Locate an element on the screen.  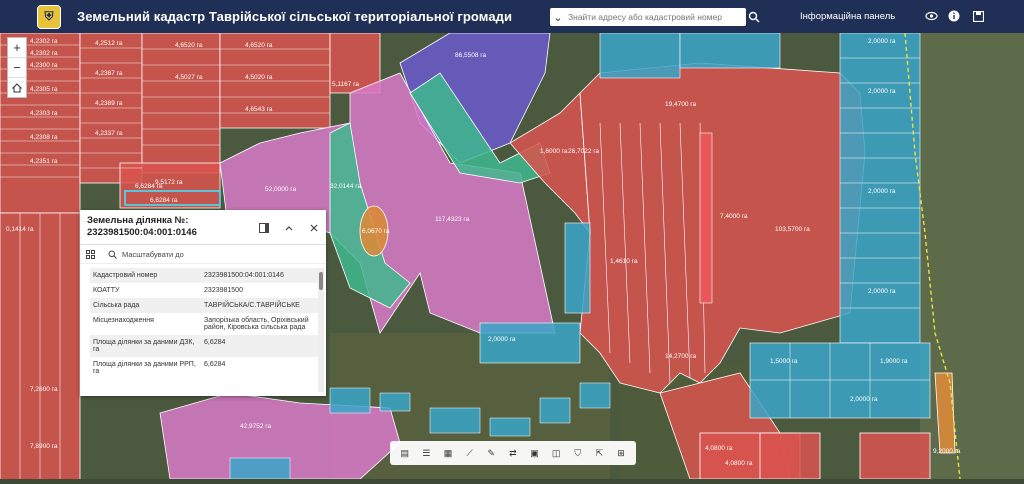
parcel-label: 7,2600 га is located at coordinates (44, 389).